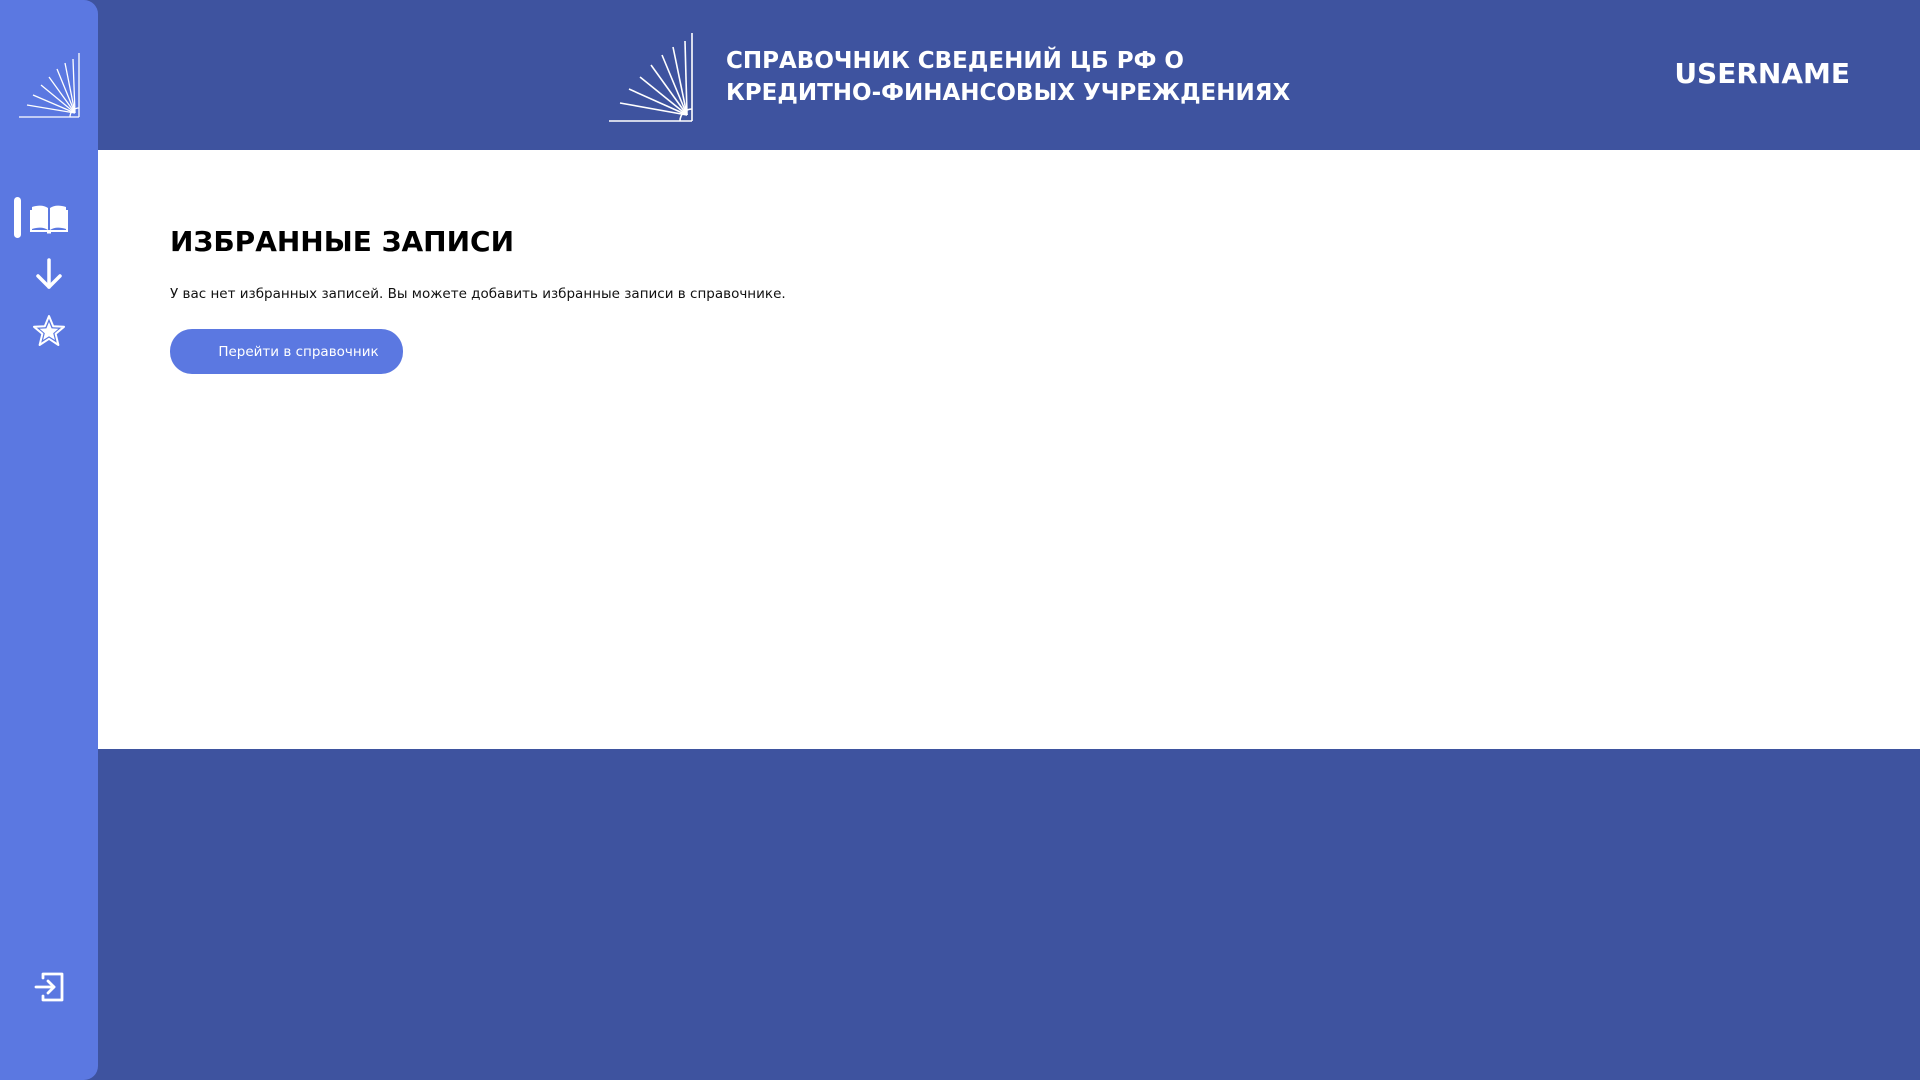  I want to click on arrow-down-icon, so click(49, 273).